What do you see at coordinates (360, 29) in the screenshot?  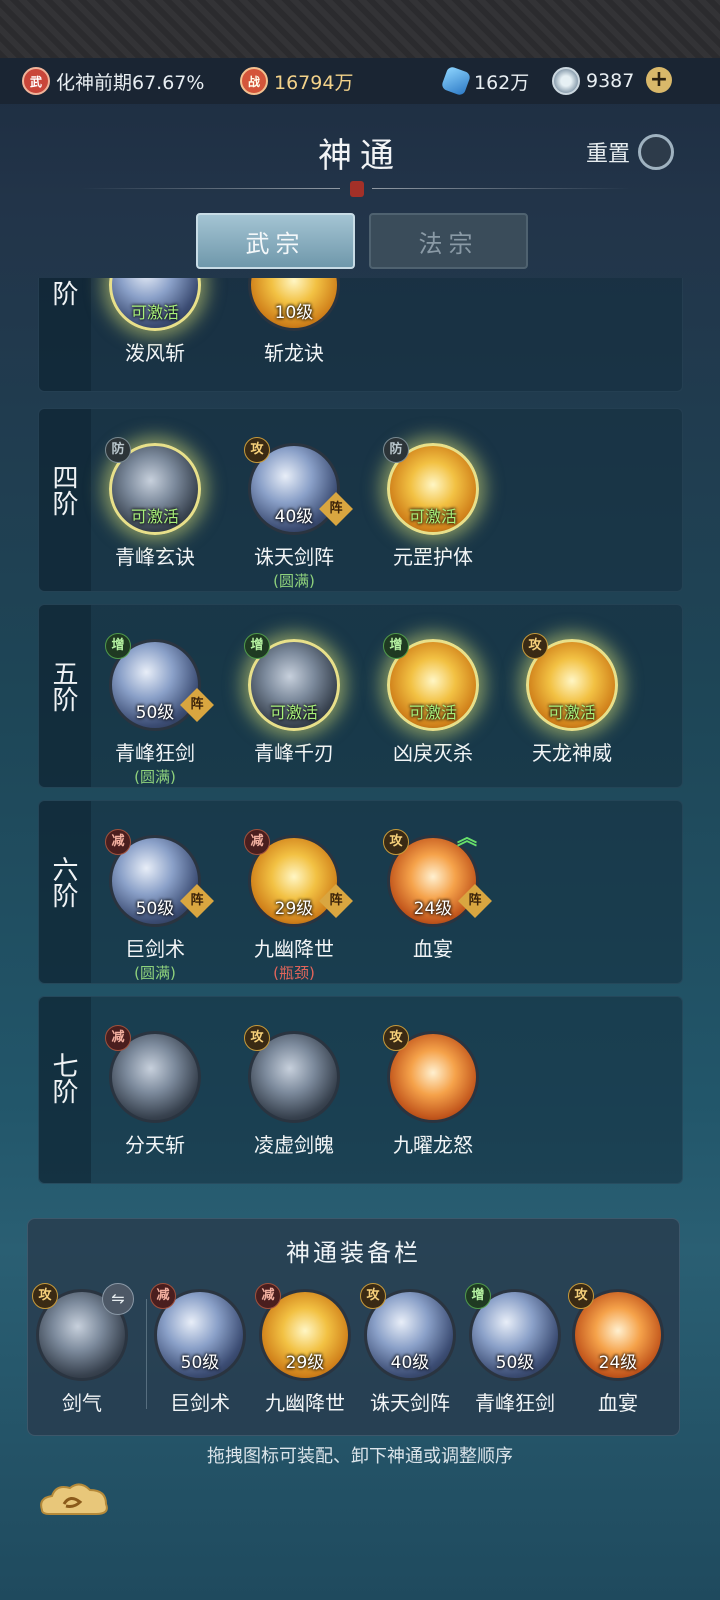 I see `top-banner` at bounding box center [360, 29].